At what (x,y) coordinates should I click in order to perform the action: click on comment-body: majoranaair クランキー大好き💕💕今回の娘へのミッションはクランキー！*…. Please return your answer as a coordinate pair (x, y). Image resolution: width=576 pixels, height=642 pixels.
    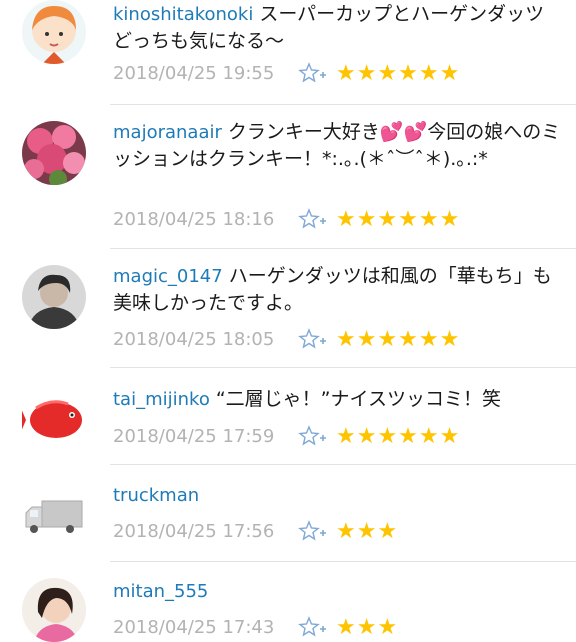
    Looking at the image, I should click on (338, 145).